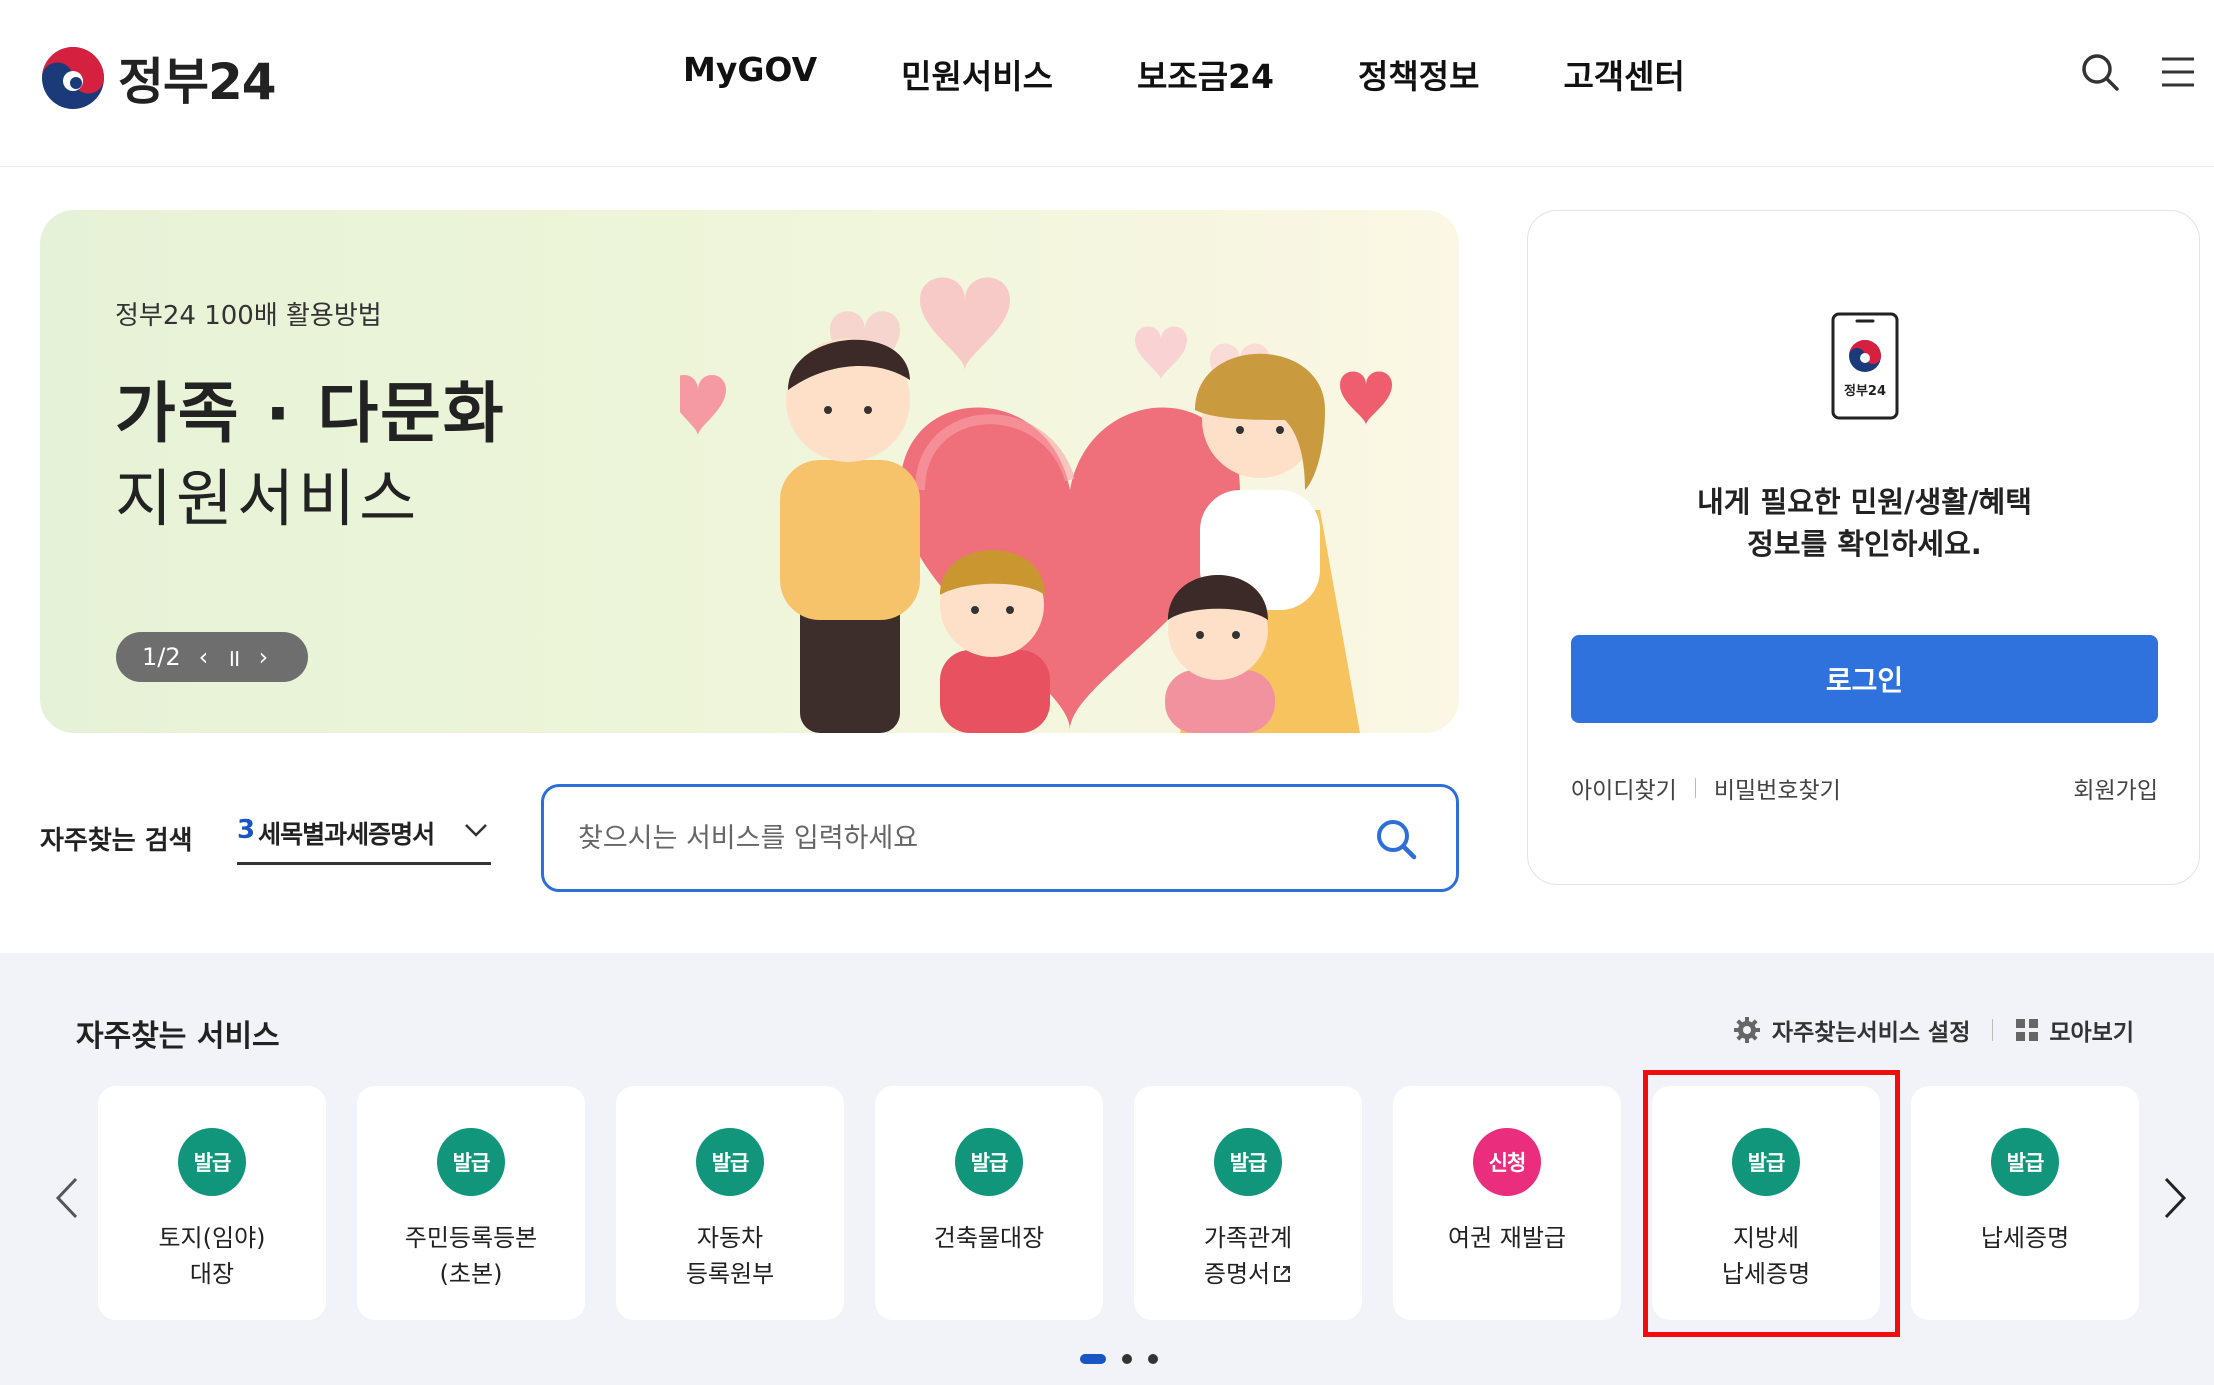  I want to click on apply-badge: 신청, so click(1507, 1162).